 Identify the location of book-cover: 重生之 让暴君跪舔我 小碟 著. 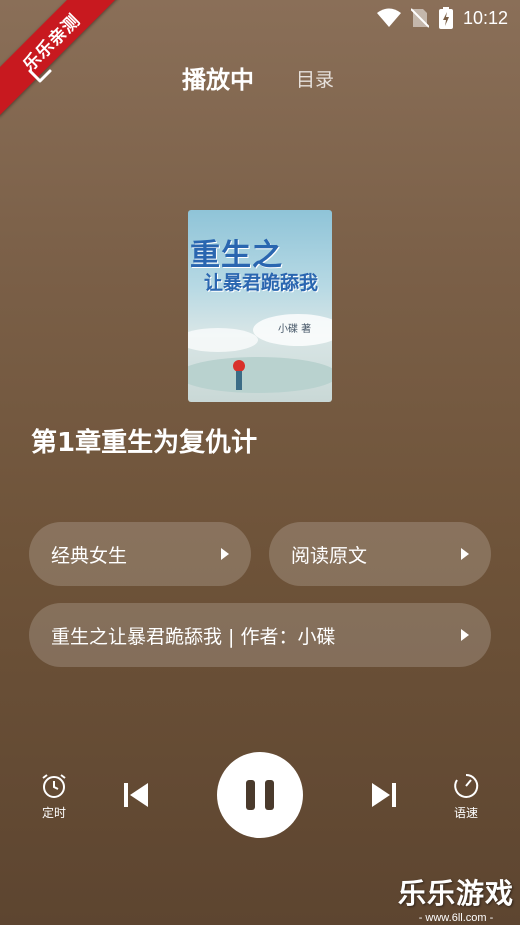
(260, 306).